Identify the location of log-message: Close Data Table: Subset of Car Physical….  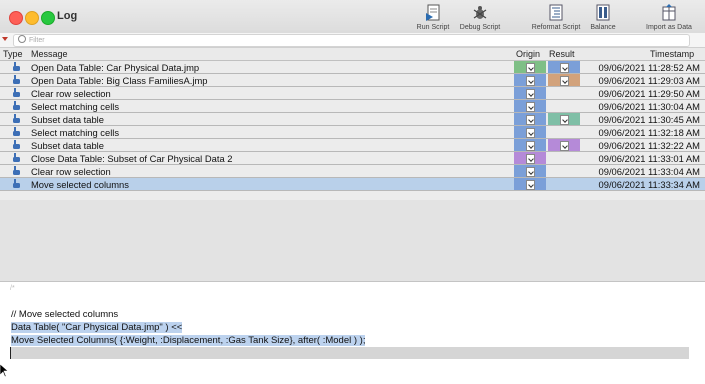
(132, 158).